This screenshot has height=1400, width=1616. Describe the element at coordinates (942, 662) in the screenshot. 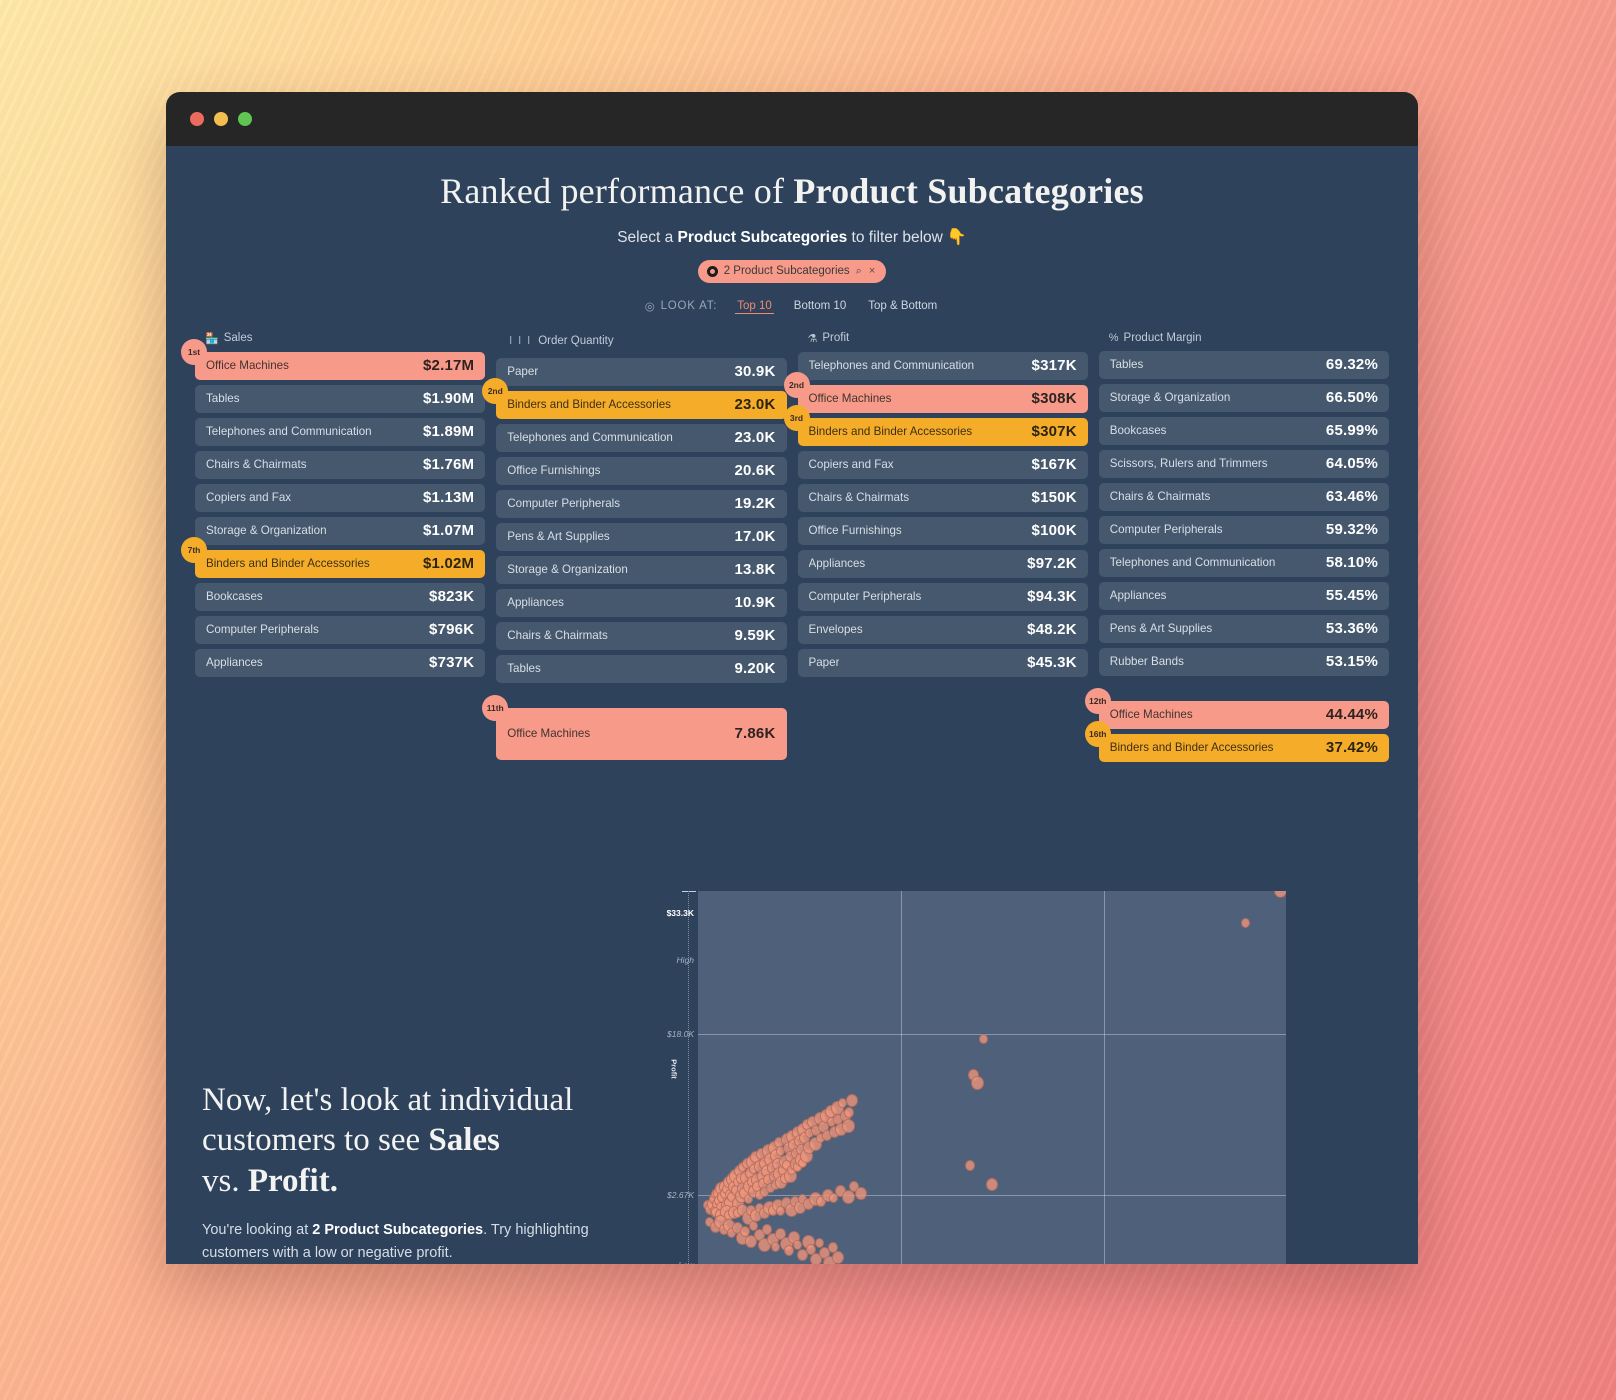

I see `table-row: Paper $45.3K` at that location.